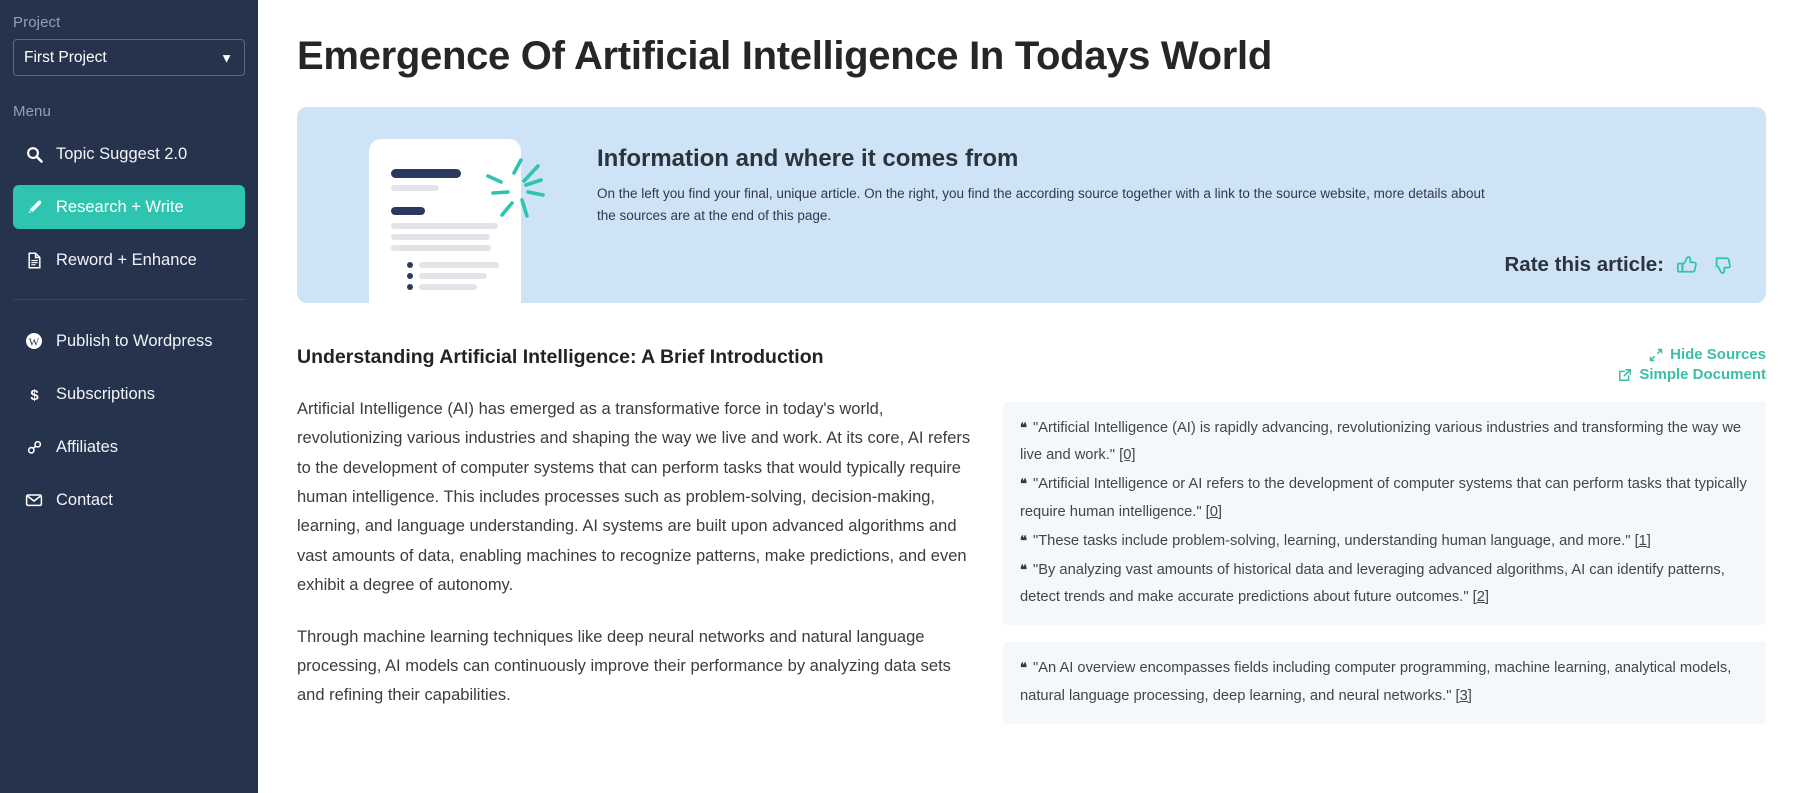 This screenshot has width=1802, height=793. I want to click on sidebar-item-subscriptions: $ Subscriptions, so click(129, 394).